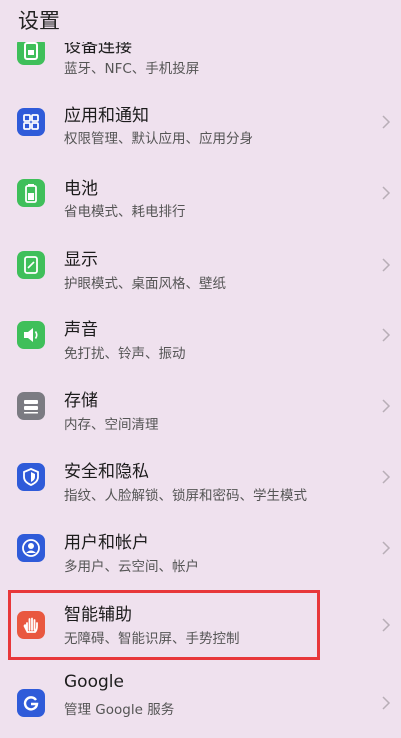 This screenshot has height=738, width=401. What do you see at coordinates (106, 472) in the screenshot?
I see `item-title: 安全和隐私` at bounding box center [106, 472].